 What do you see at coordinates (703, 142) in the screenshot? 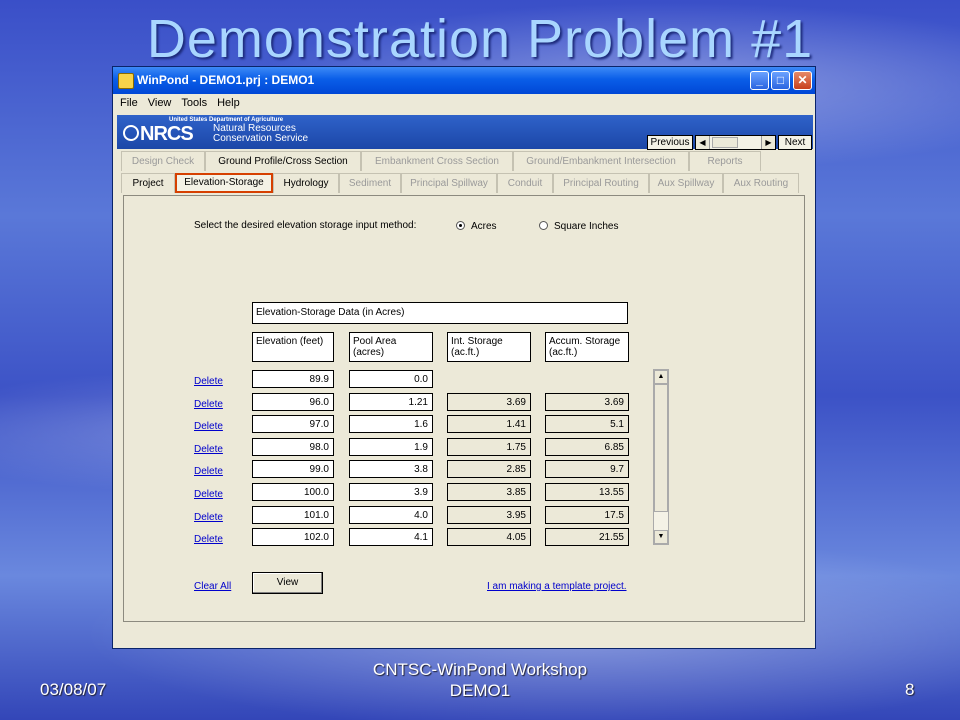
I see `scroll-left-icon: ◀` at bounding box center [703, 142].